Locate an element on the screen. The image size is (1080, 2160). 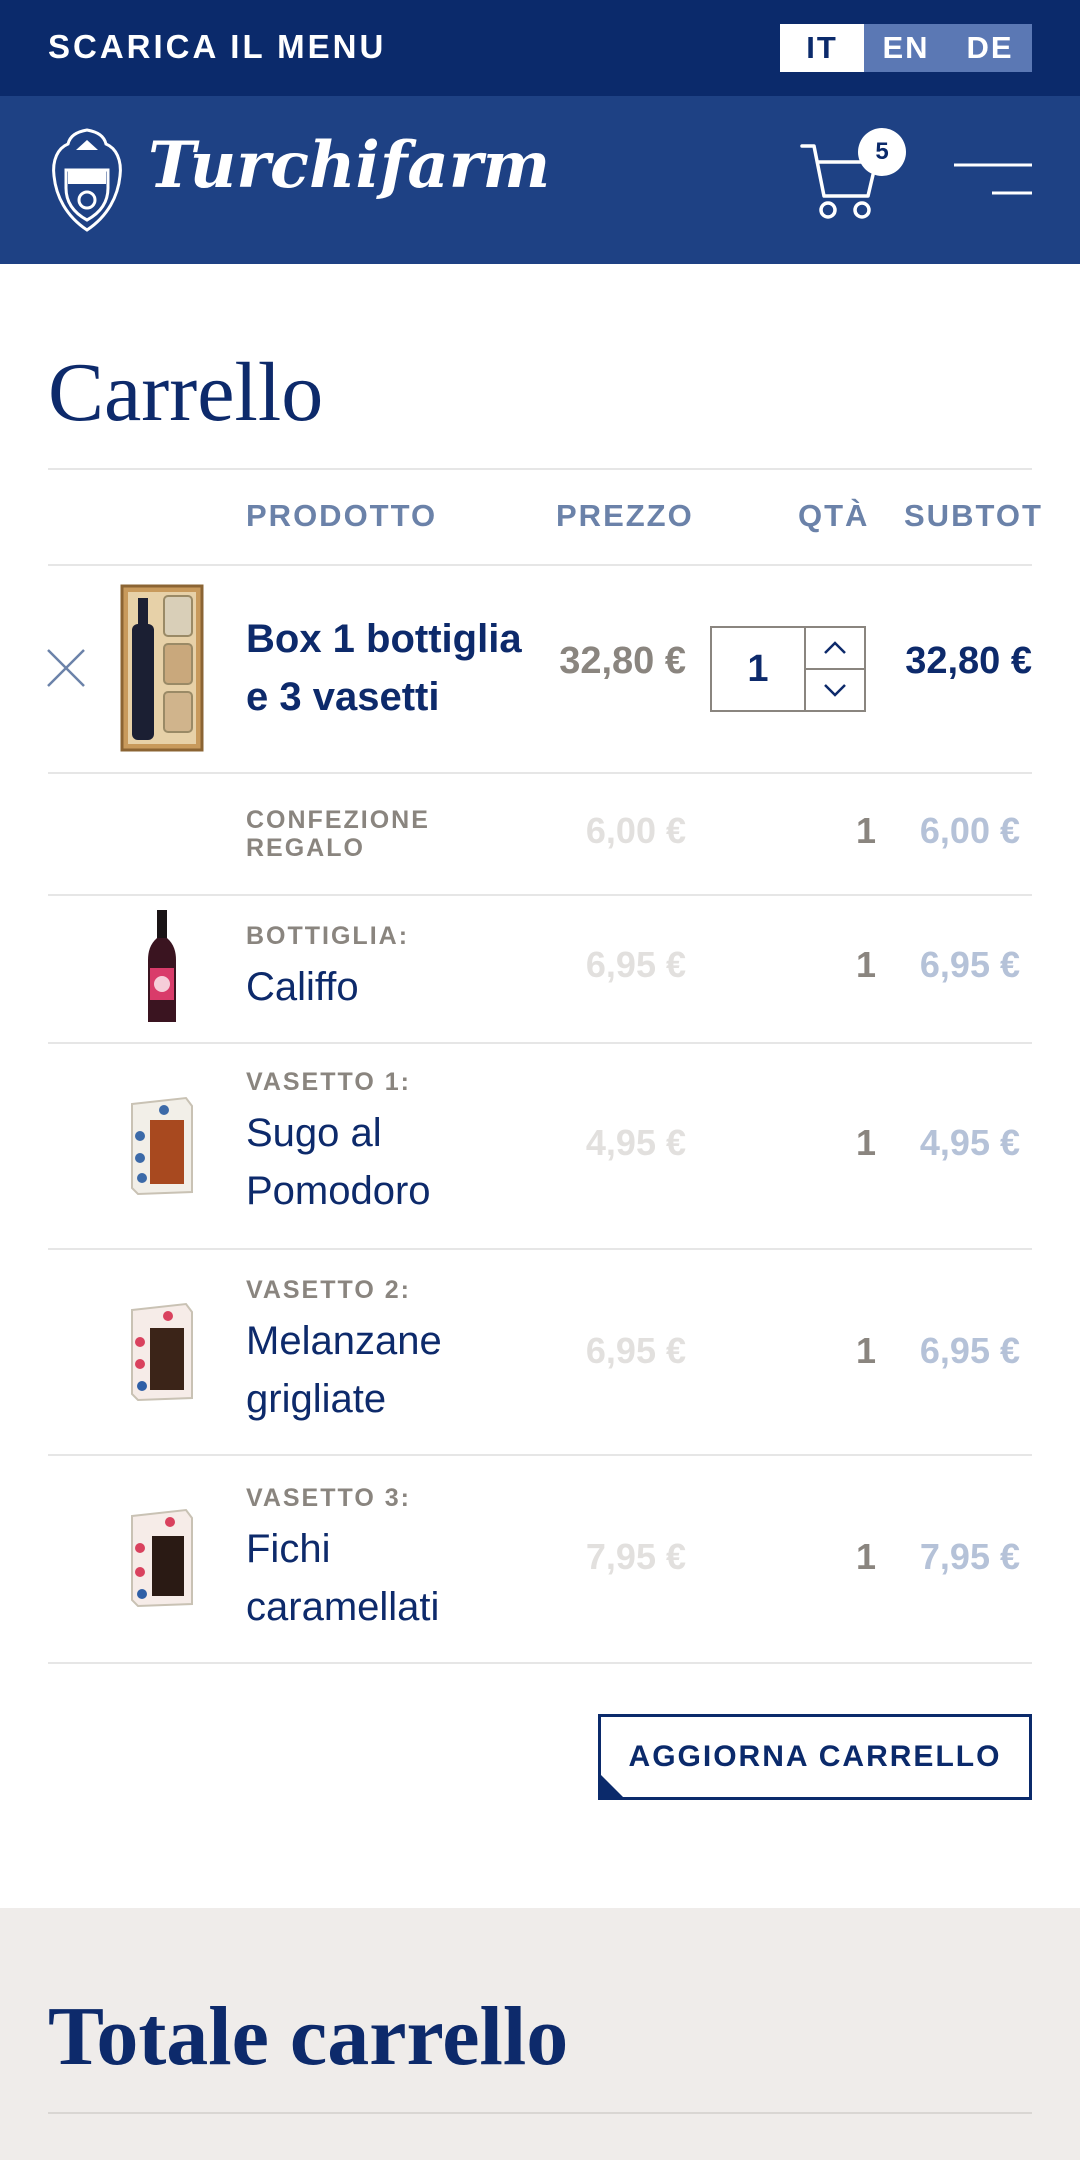
top-bar: SCARICA IL MENU IT EN DE is located at coordinates (540, 48).